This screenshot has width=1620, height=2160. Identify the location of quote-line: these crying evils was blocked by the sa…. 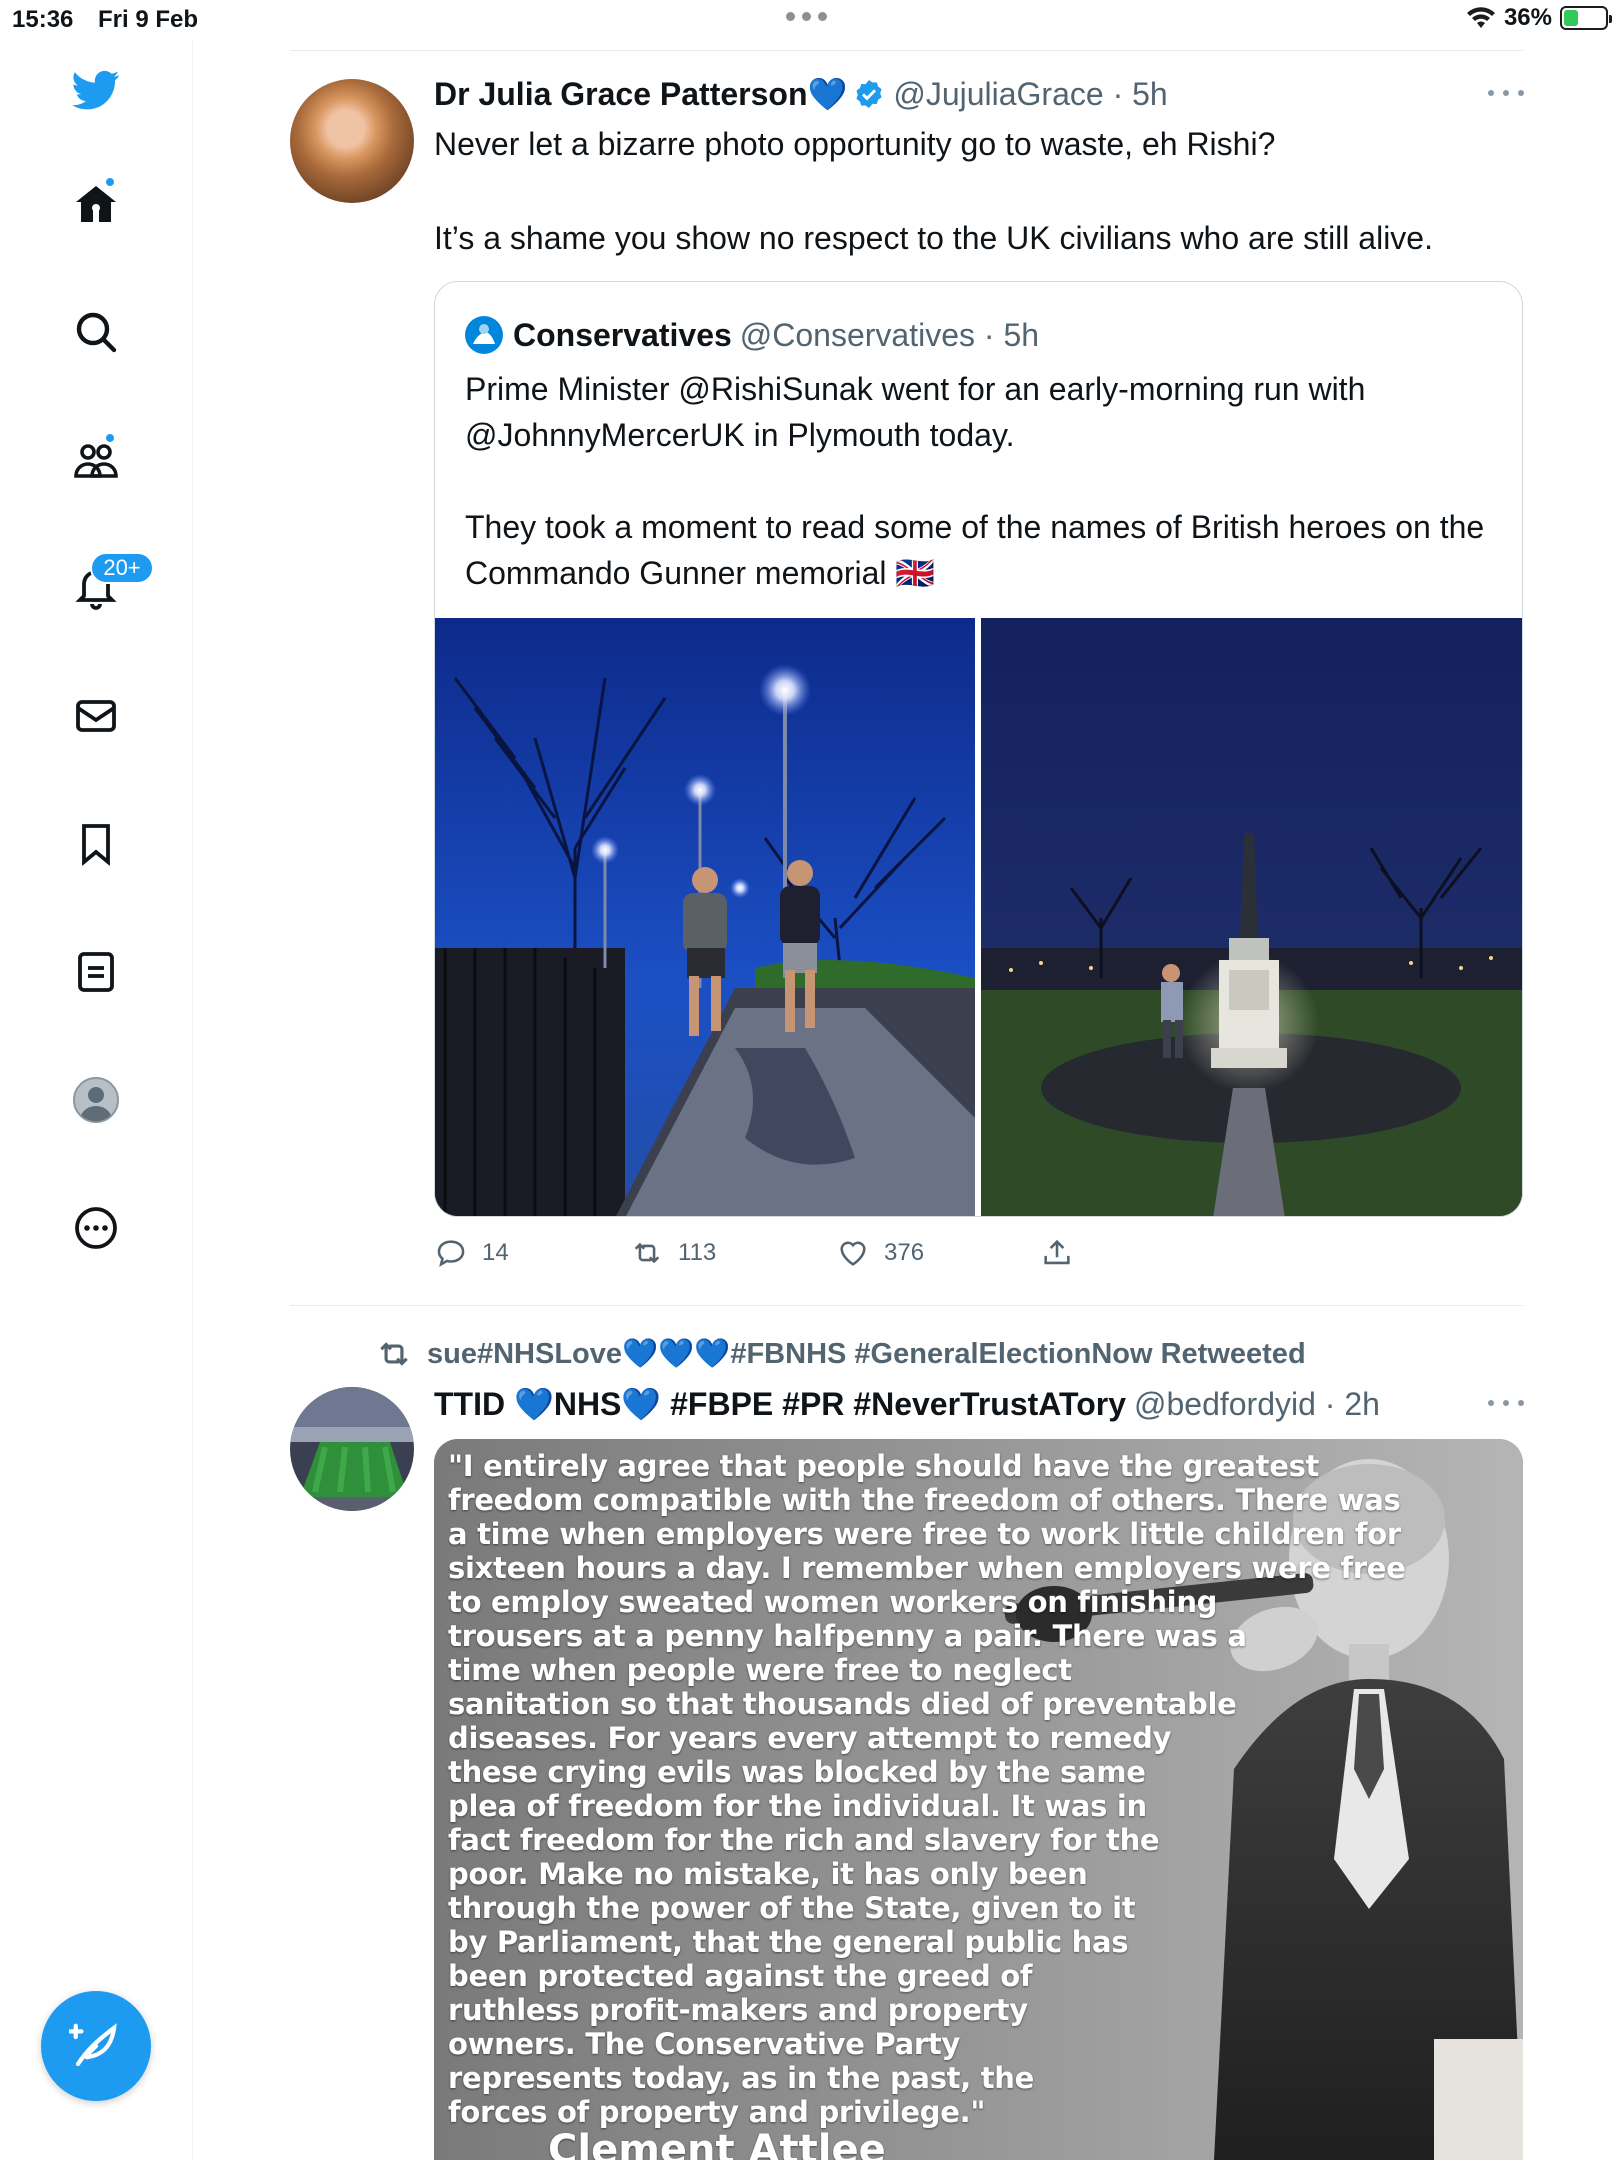
(797, 1772).